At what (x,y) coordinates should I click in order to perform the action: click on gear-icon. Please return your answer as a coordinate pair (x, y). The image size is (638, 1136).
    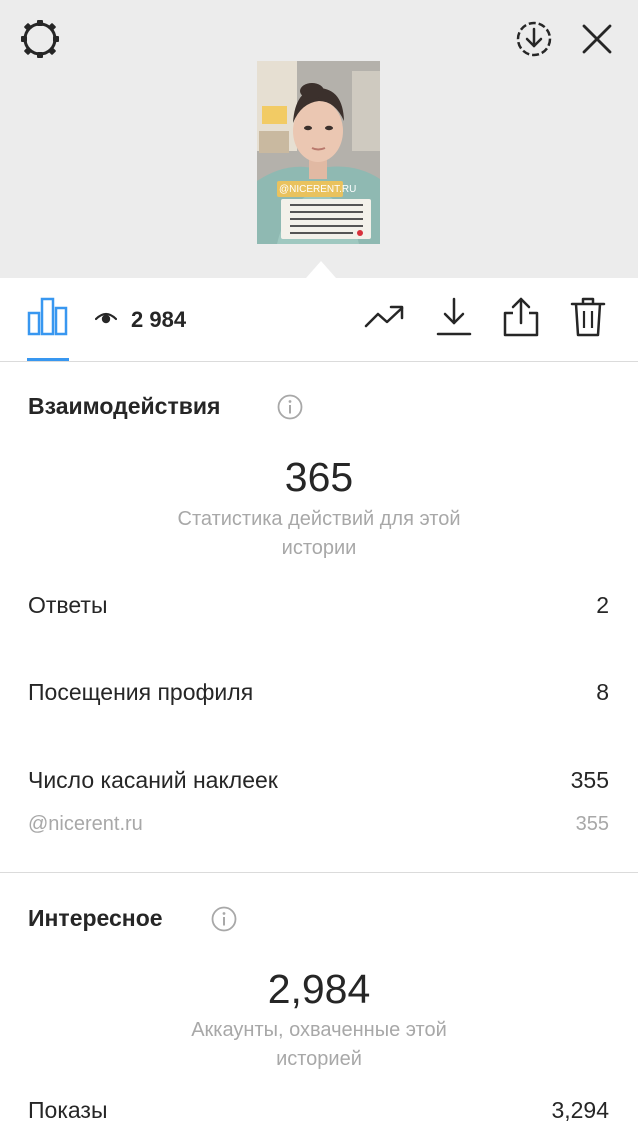
    Looking at the image, I should click on (40, 41).